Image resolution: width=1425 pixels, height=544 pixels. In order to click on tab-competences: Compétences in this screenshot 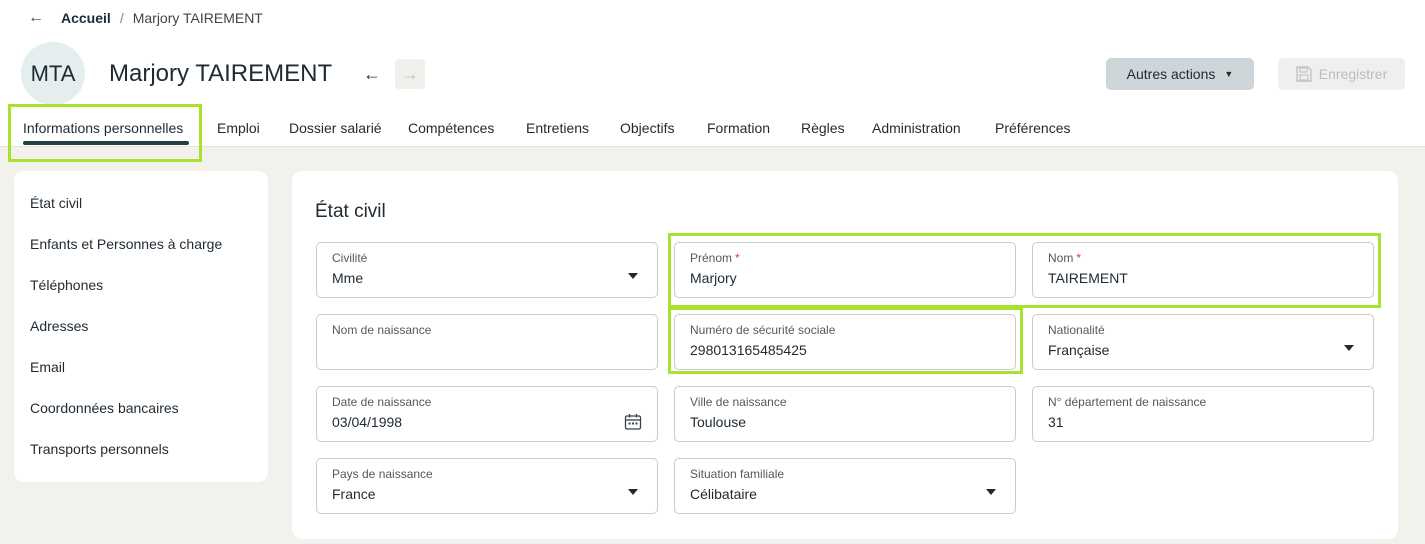, I will do `click(451, 128)`.